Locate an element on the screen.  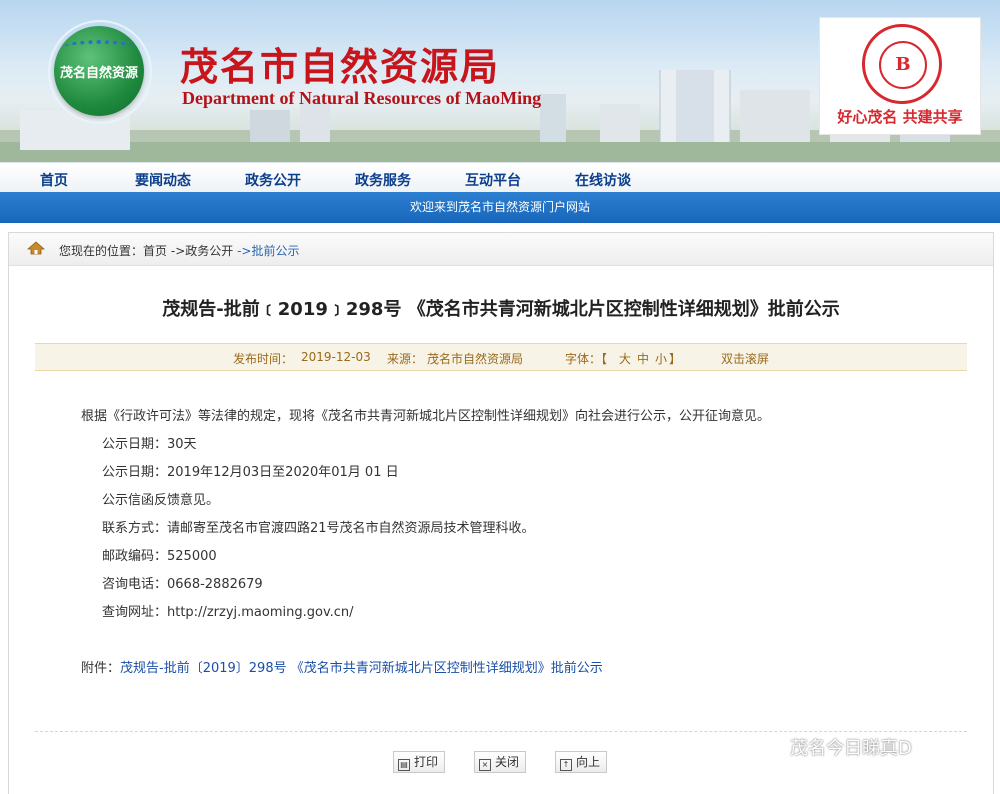
breadcrumb-text: 您现在的位置：首页 ->政务公开 ->批前公示 is located at coordinates (179, 250).